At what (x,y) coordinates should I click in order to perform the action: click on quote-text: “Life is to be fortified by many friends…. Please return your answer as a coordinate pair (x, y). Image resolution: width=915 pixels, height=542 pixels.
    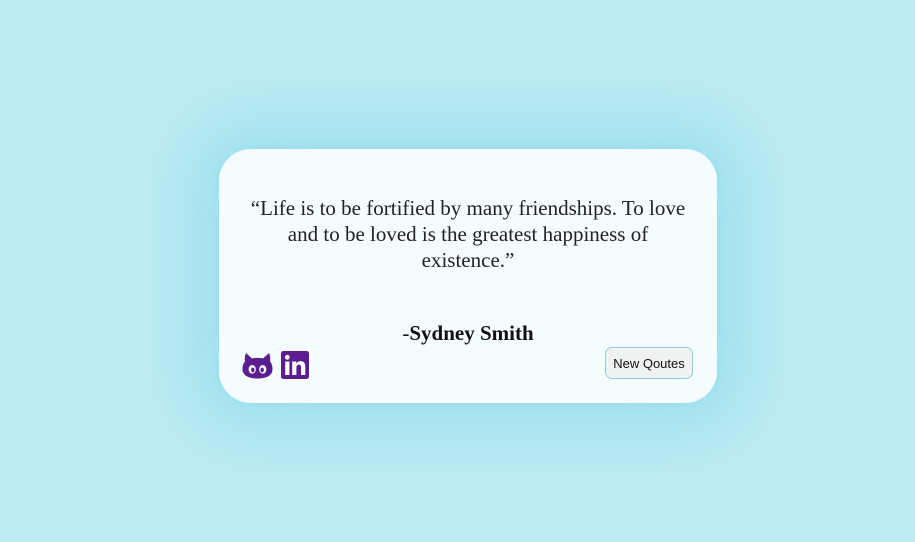
    Looking at the image, I should click on (468, 234).